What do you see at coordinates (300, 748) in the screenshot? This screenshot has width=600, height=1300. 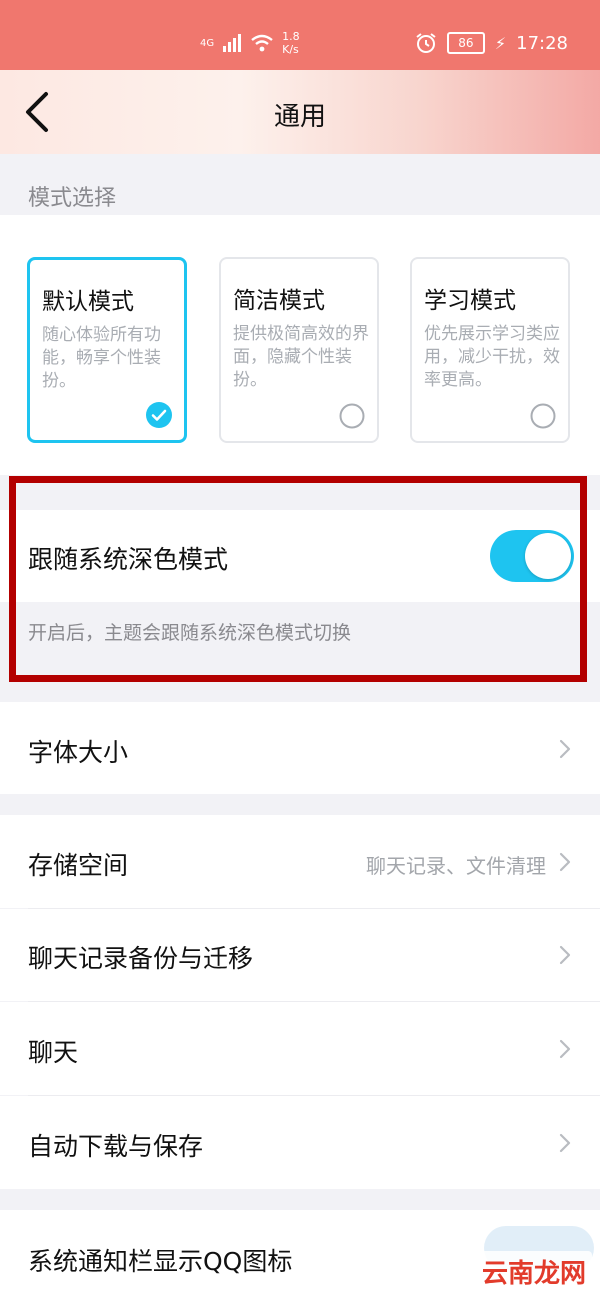 I see `font-size-row: 字体大小` at bounding box center [300, 748].